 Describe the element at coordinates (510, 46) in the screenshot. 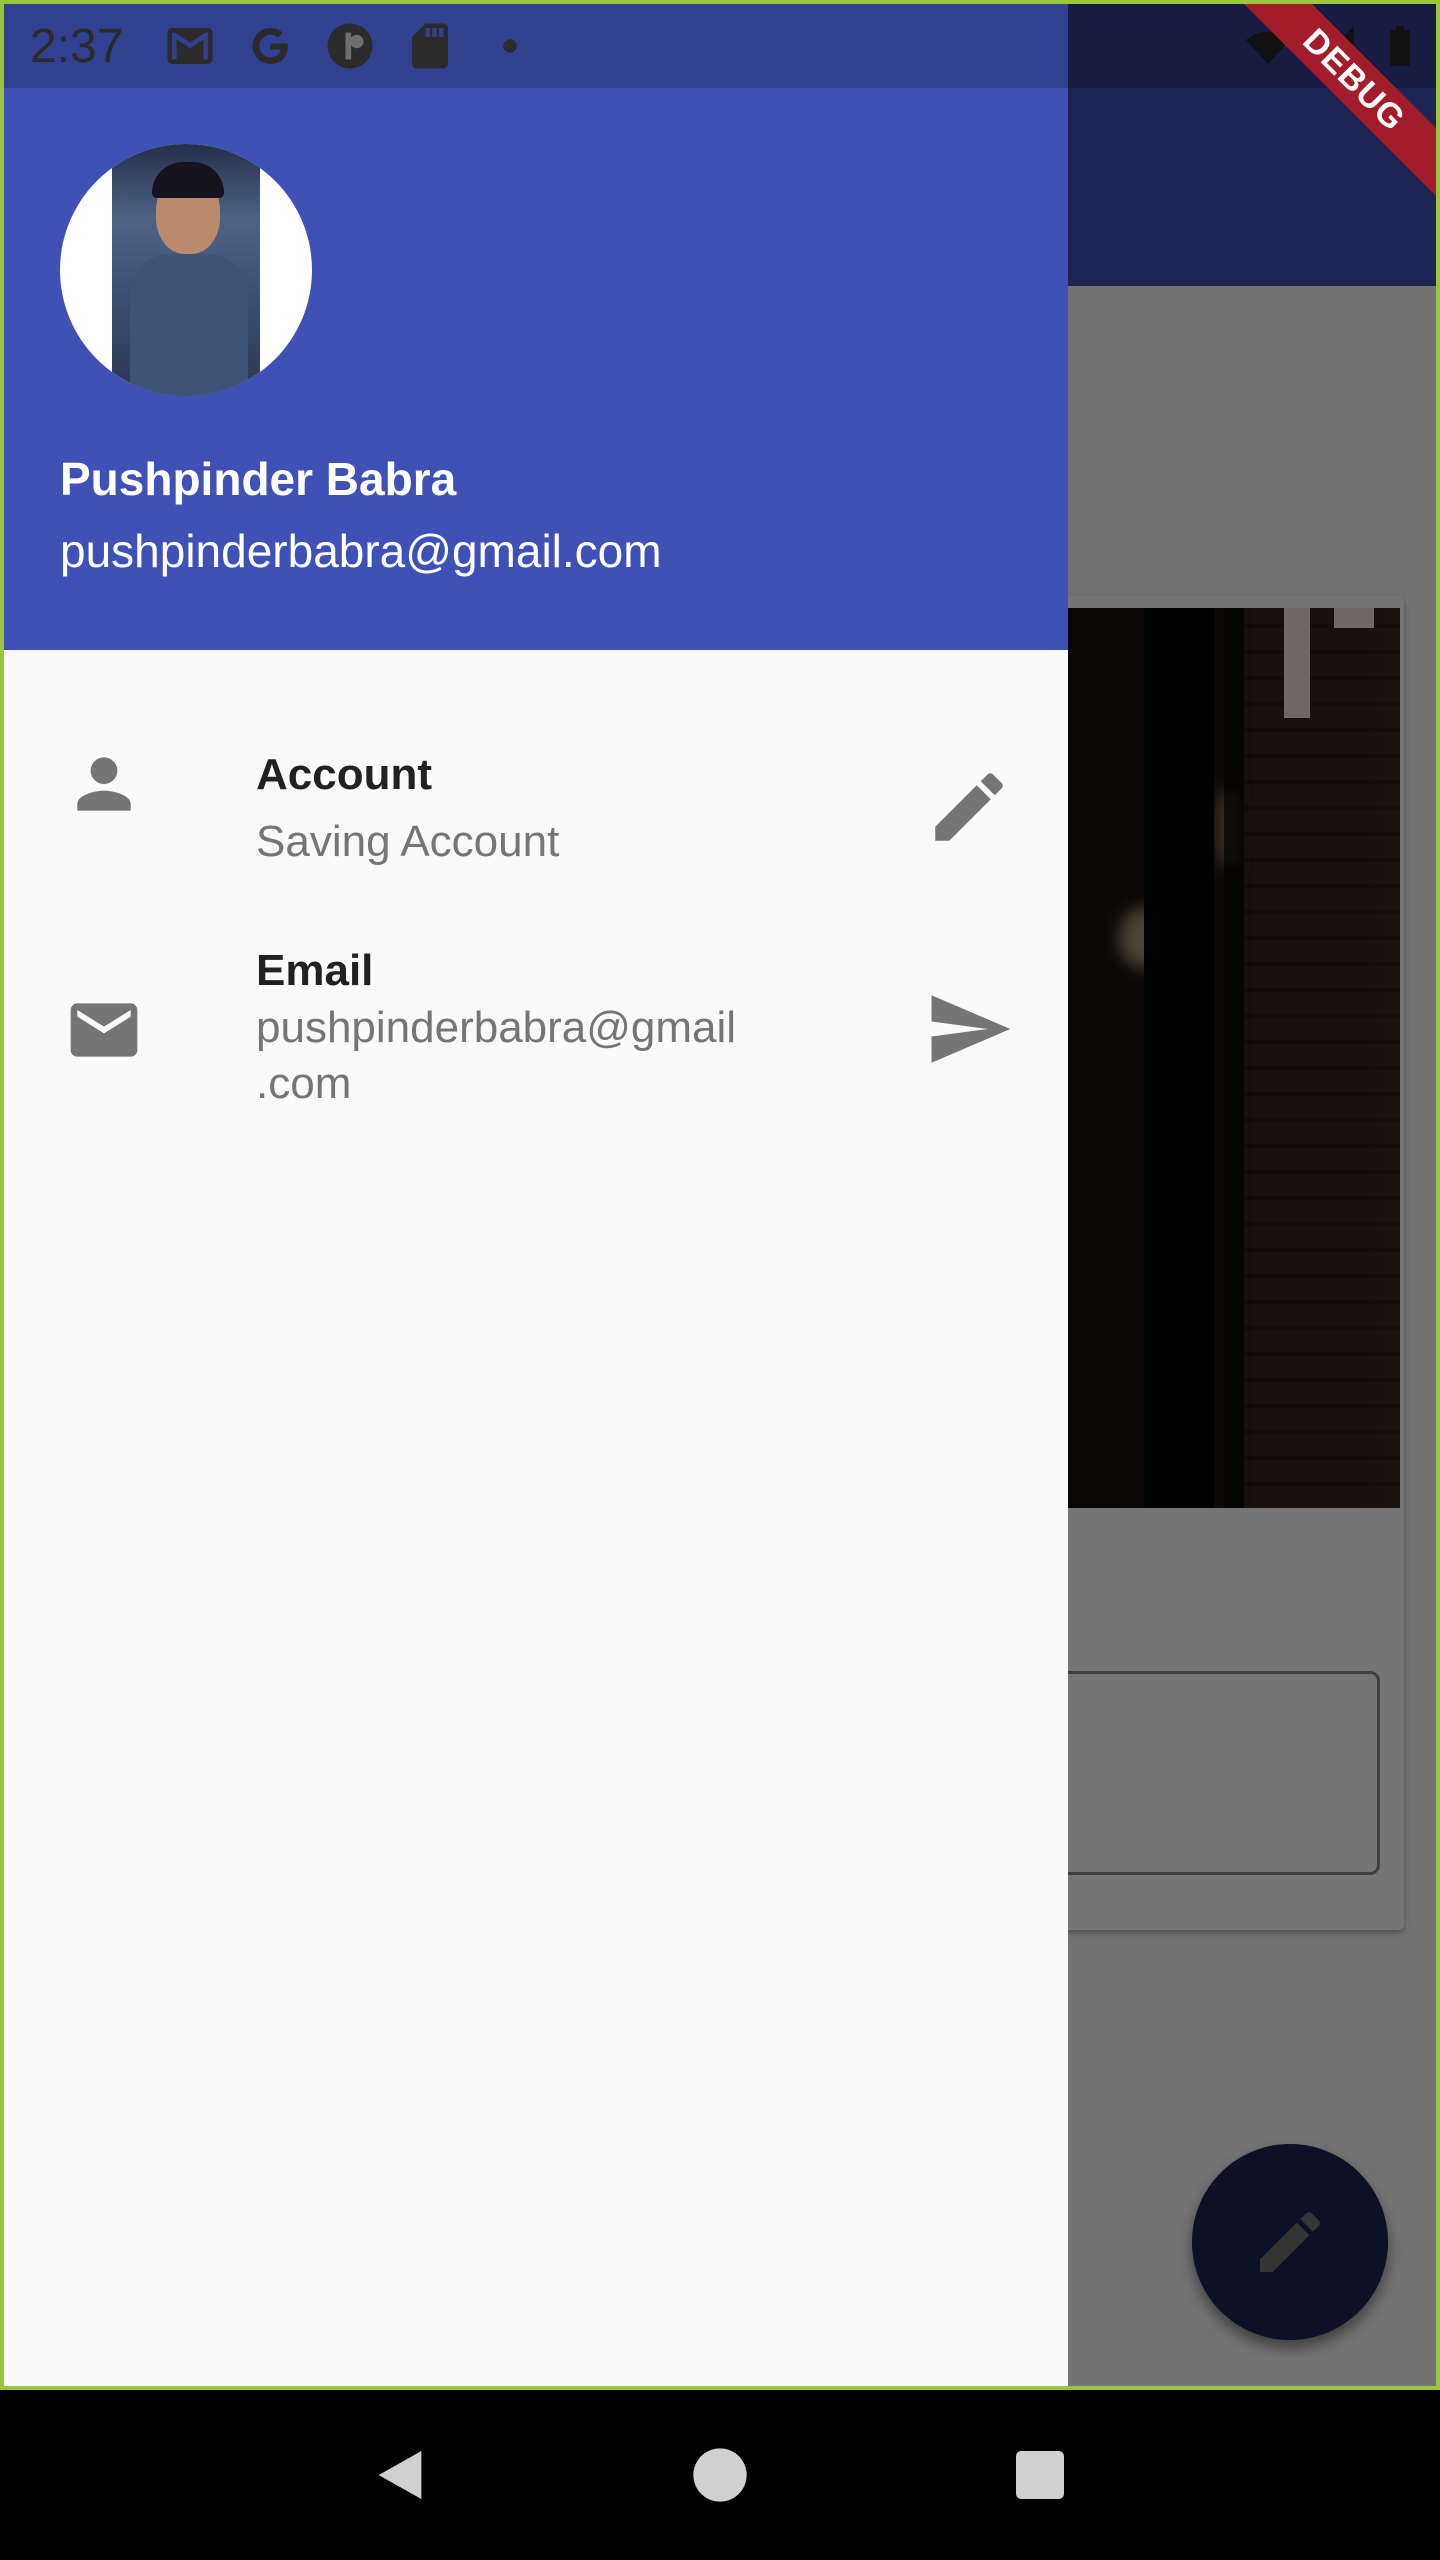

I see `dot-icon` at that location.